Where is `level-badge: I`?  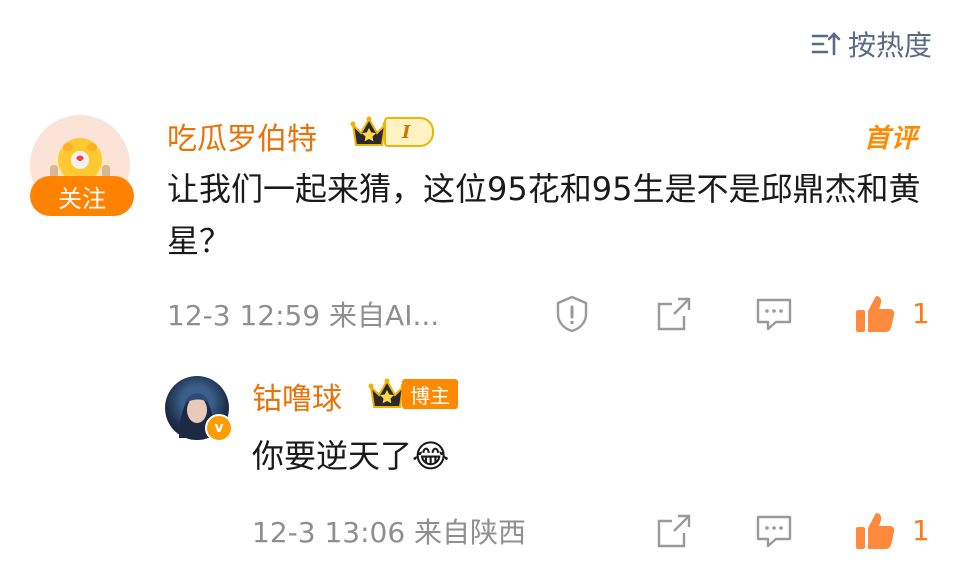
level-badge: I is located at coordinates (392, 132).